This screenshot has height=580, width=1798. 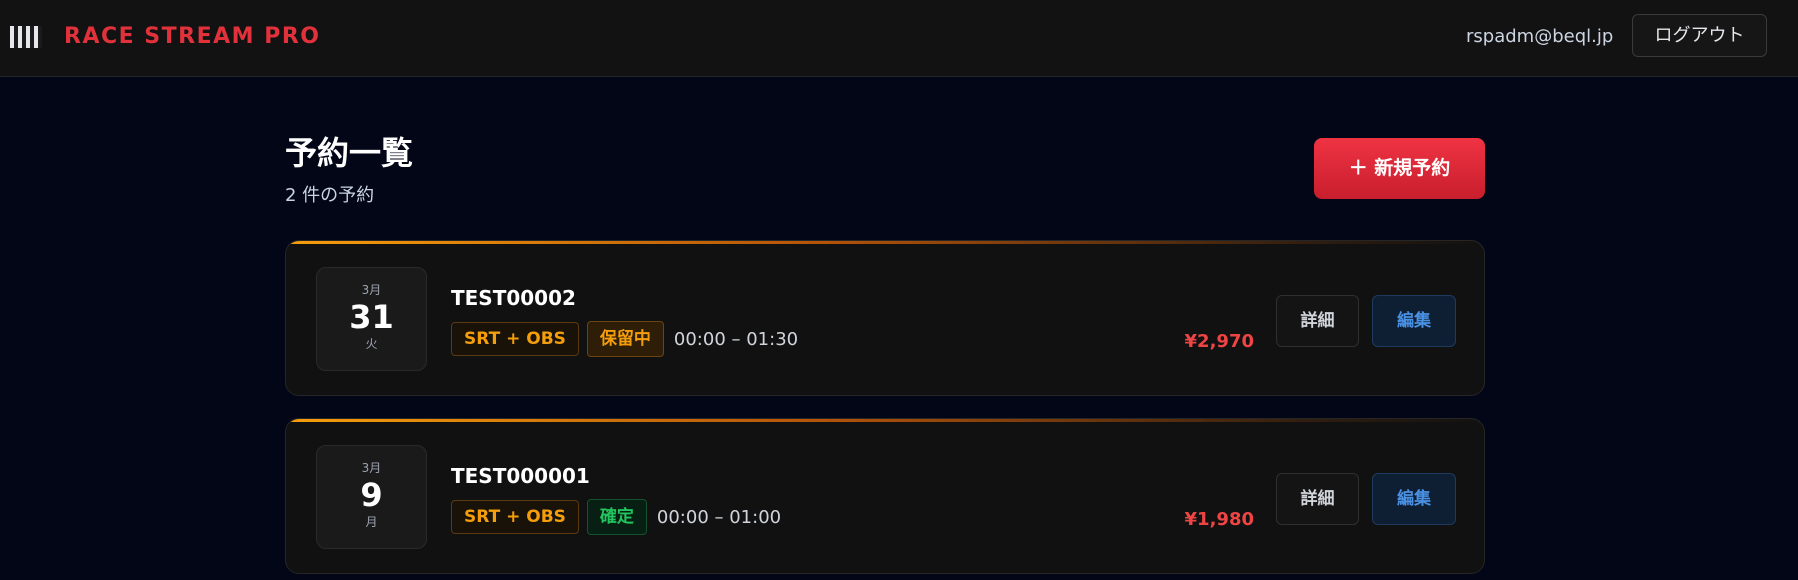 What do you see at coordinates (371, 522) in the screenshot?
I see `date-weekday: 月` at bounding box center [371, 522].